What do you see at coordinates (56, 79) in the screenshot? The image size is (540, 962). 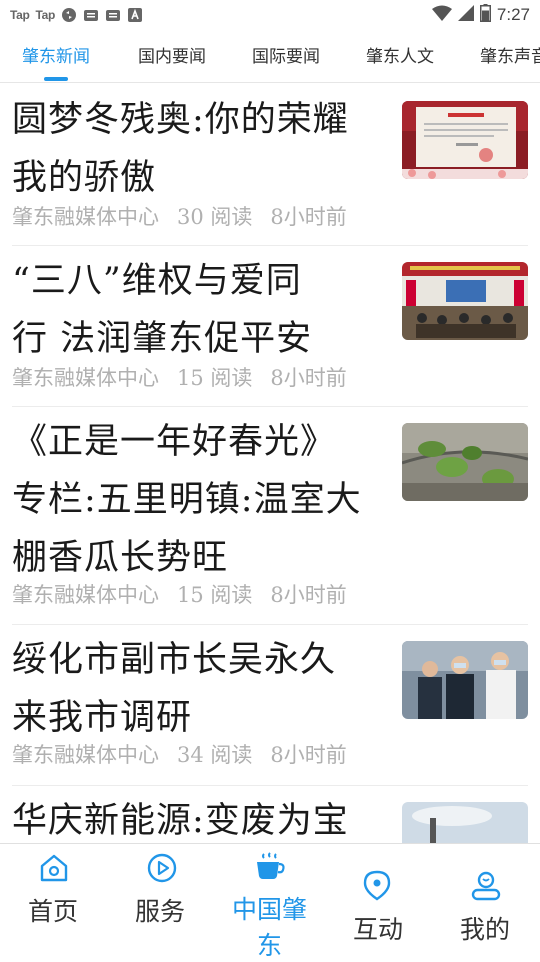 I see `active-tab-indicator` at bounding box center [56, 79].